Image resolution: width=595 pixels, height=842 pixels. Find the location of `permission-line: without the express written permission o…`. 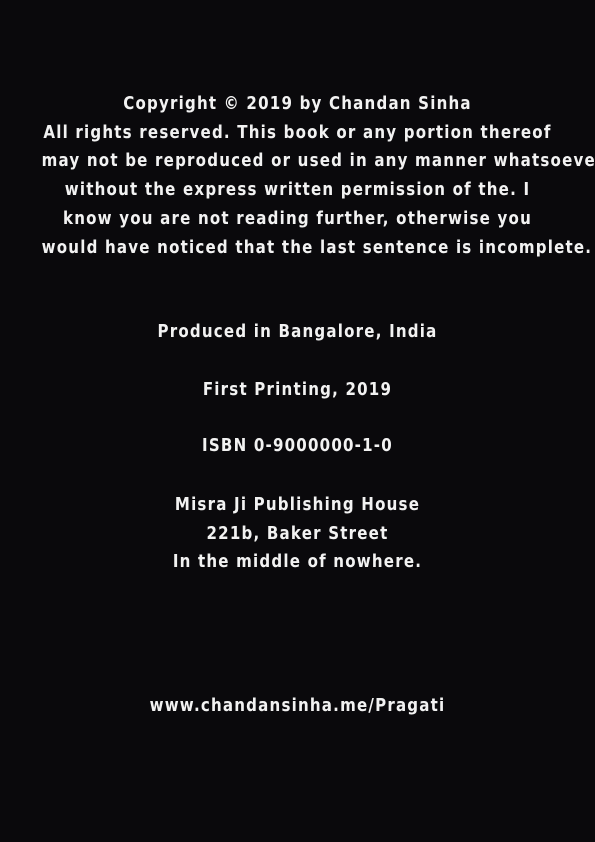

permission-line: without the express written permission o… is located at coordinates (297, 190).